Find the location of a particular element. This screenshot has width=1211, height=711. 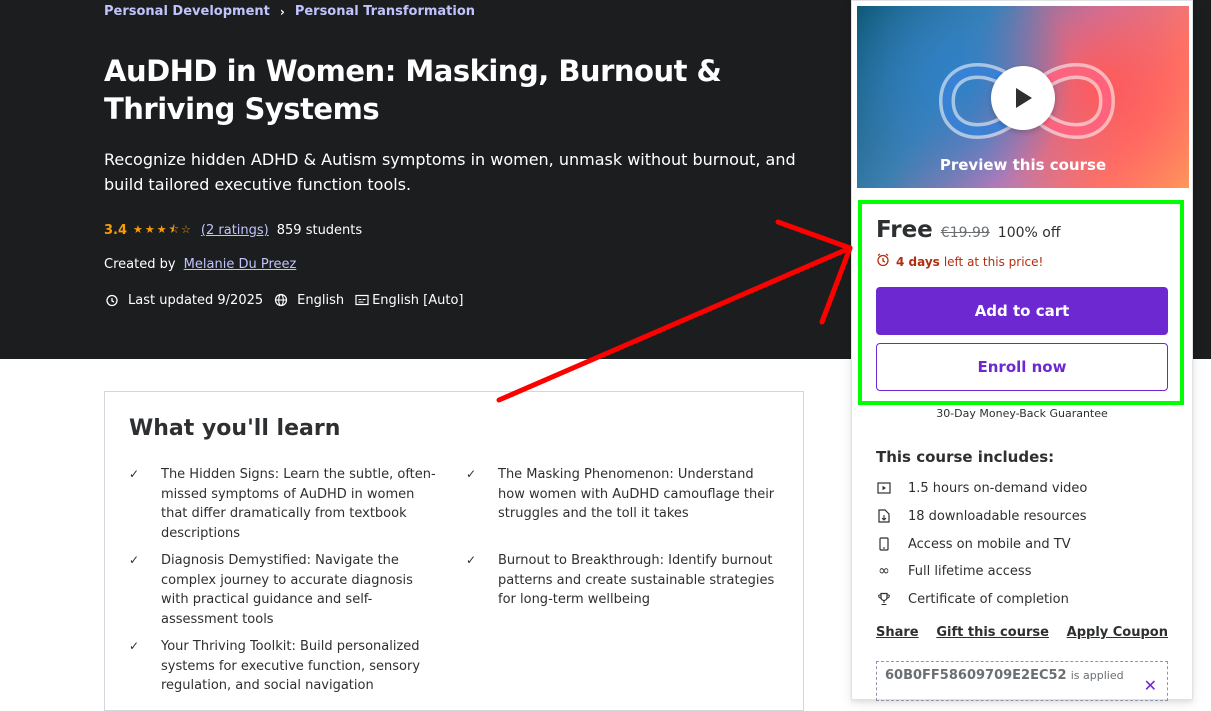

rating-row: 3.4 ★★★⯪☆ (2 ratings) 859 students is located at coordinates (233, 230).